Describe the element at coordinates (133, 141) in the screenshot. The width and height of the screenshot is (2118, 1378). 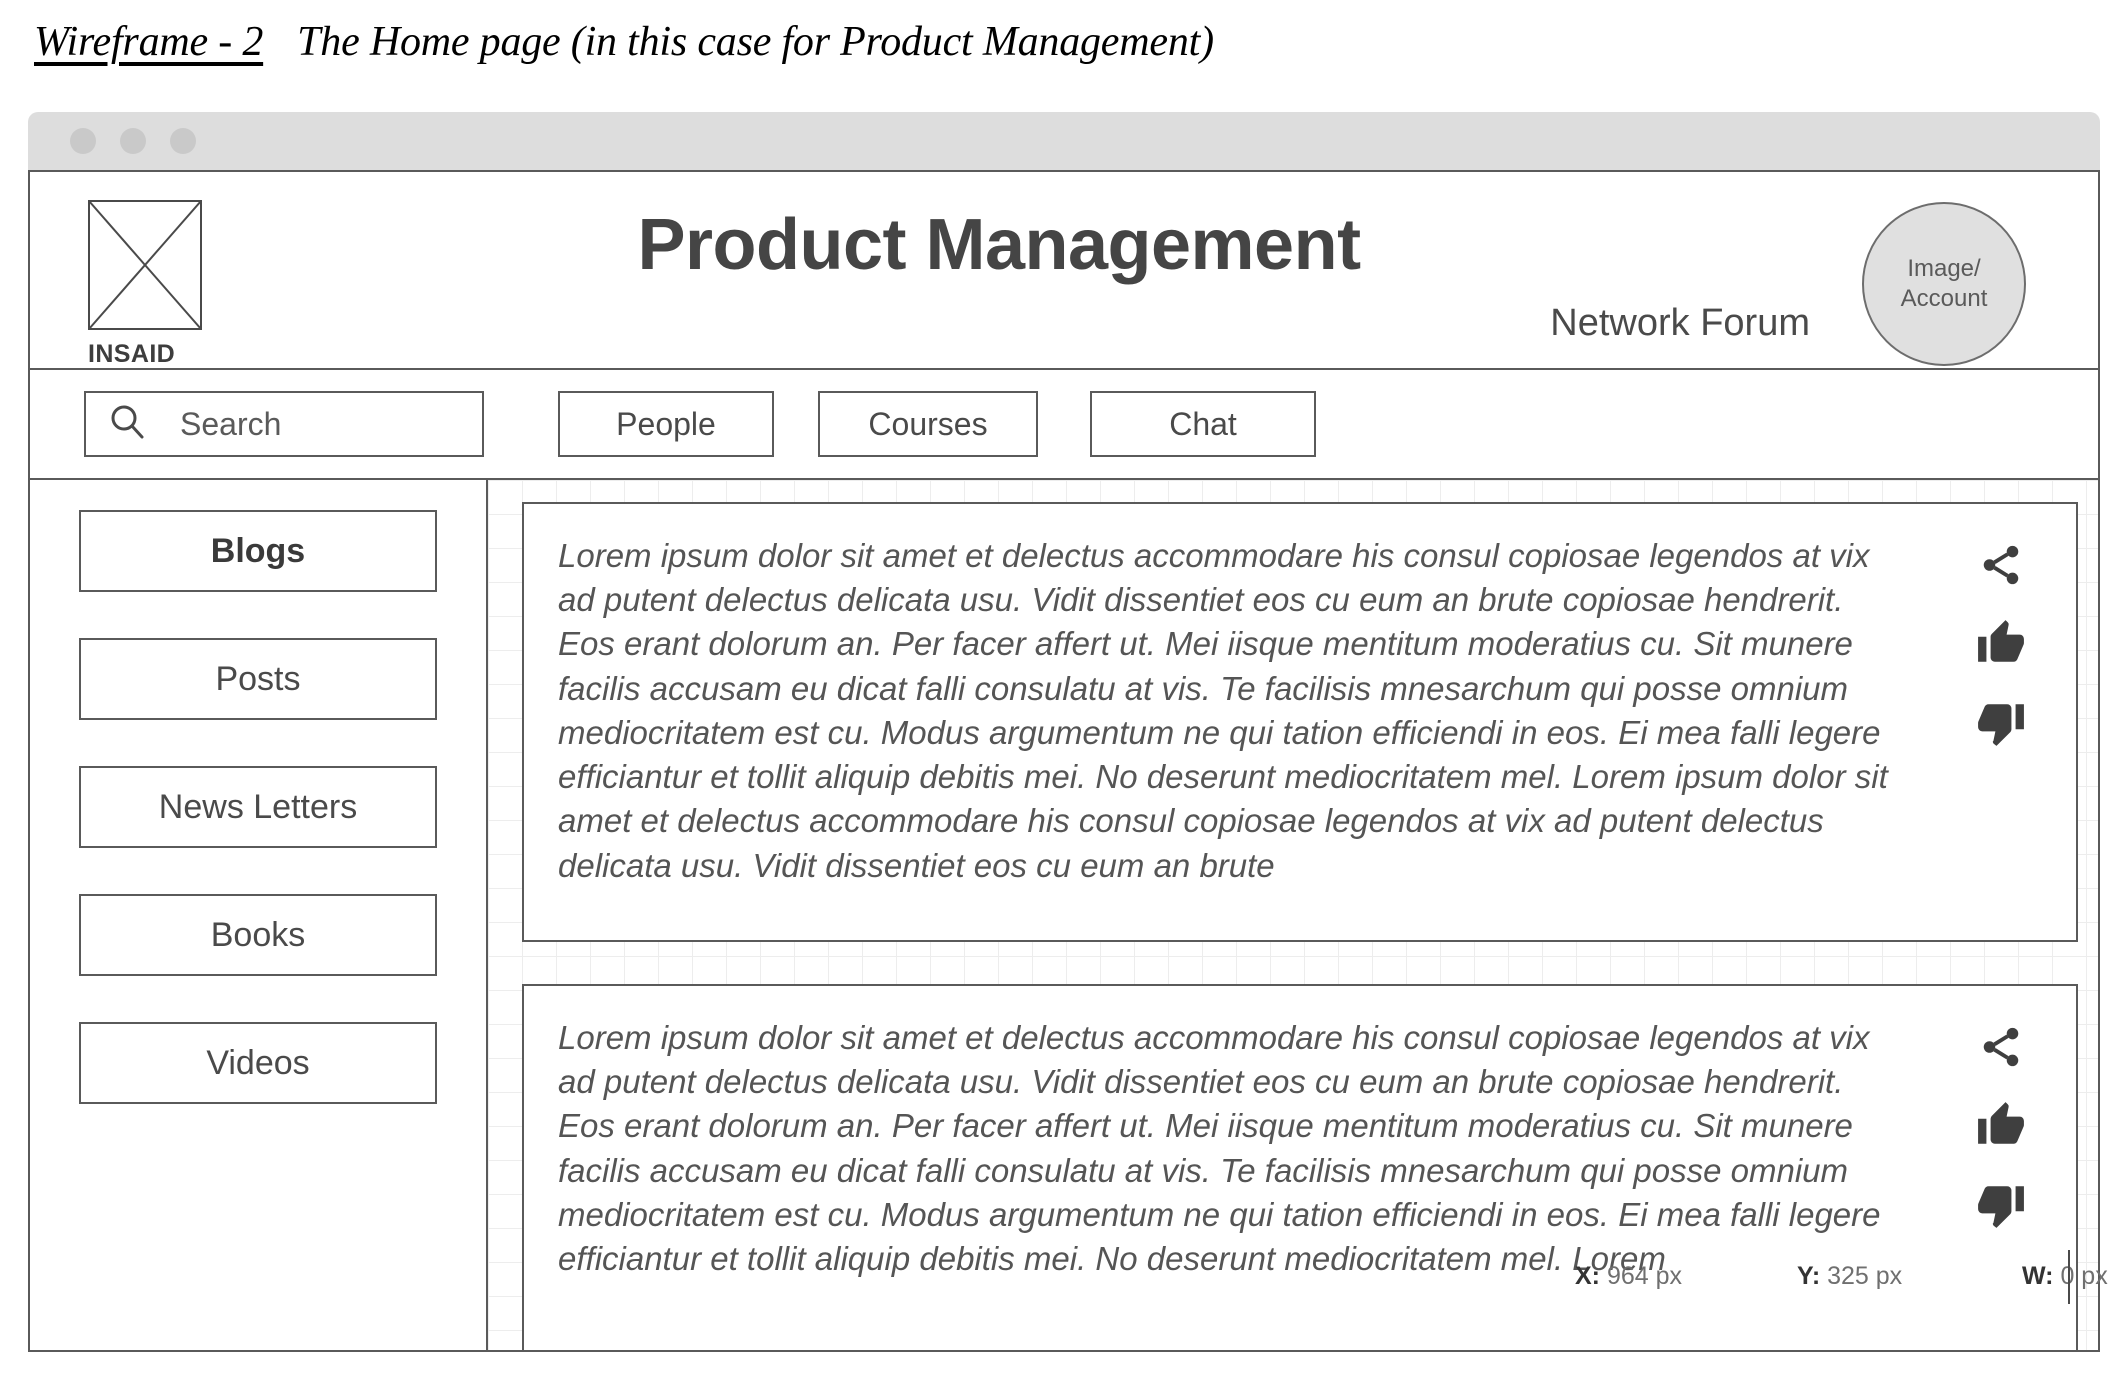
I see `window-dot-minimize-icon` at that location.